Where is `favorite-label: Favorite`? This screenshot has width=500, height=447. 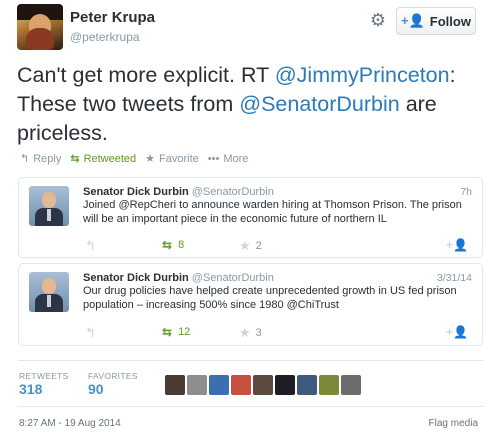 favorite-label: Favorite is located at coordinates (179, 158).